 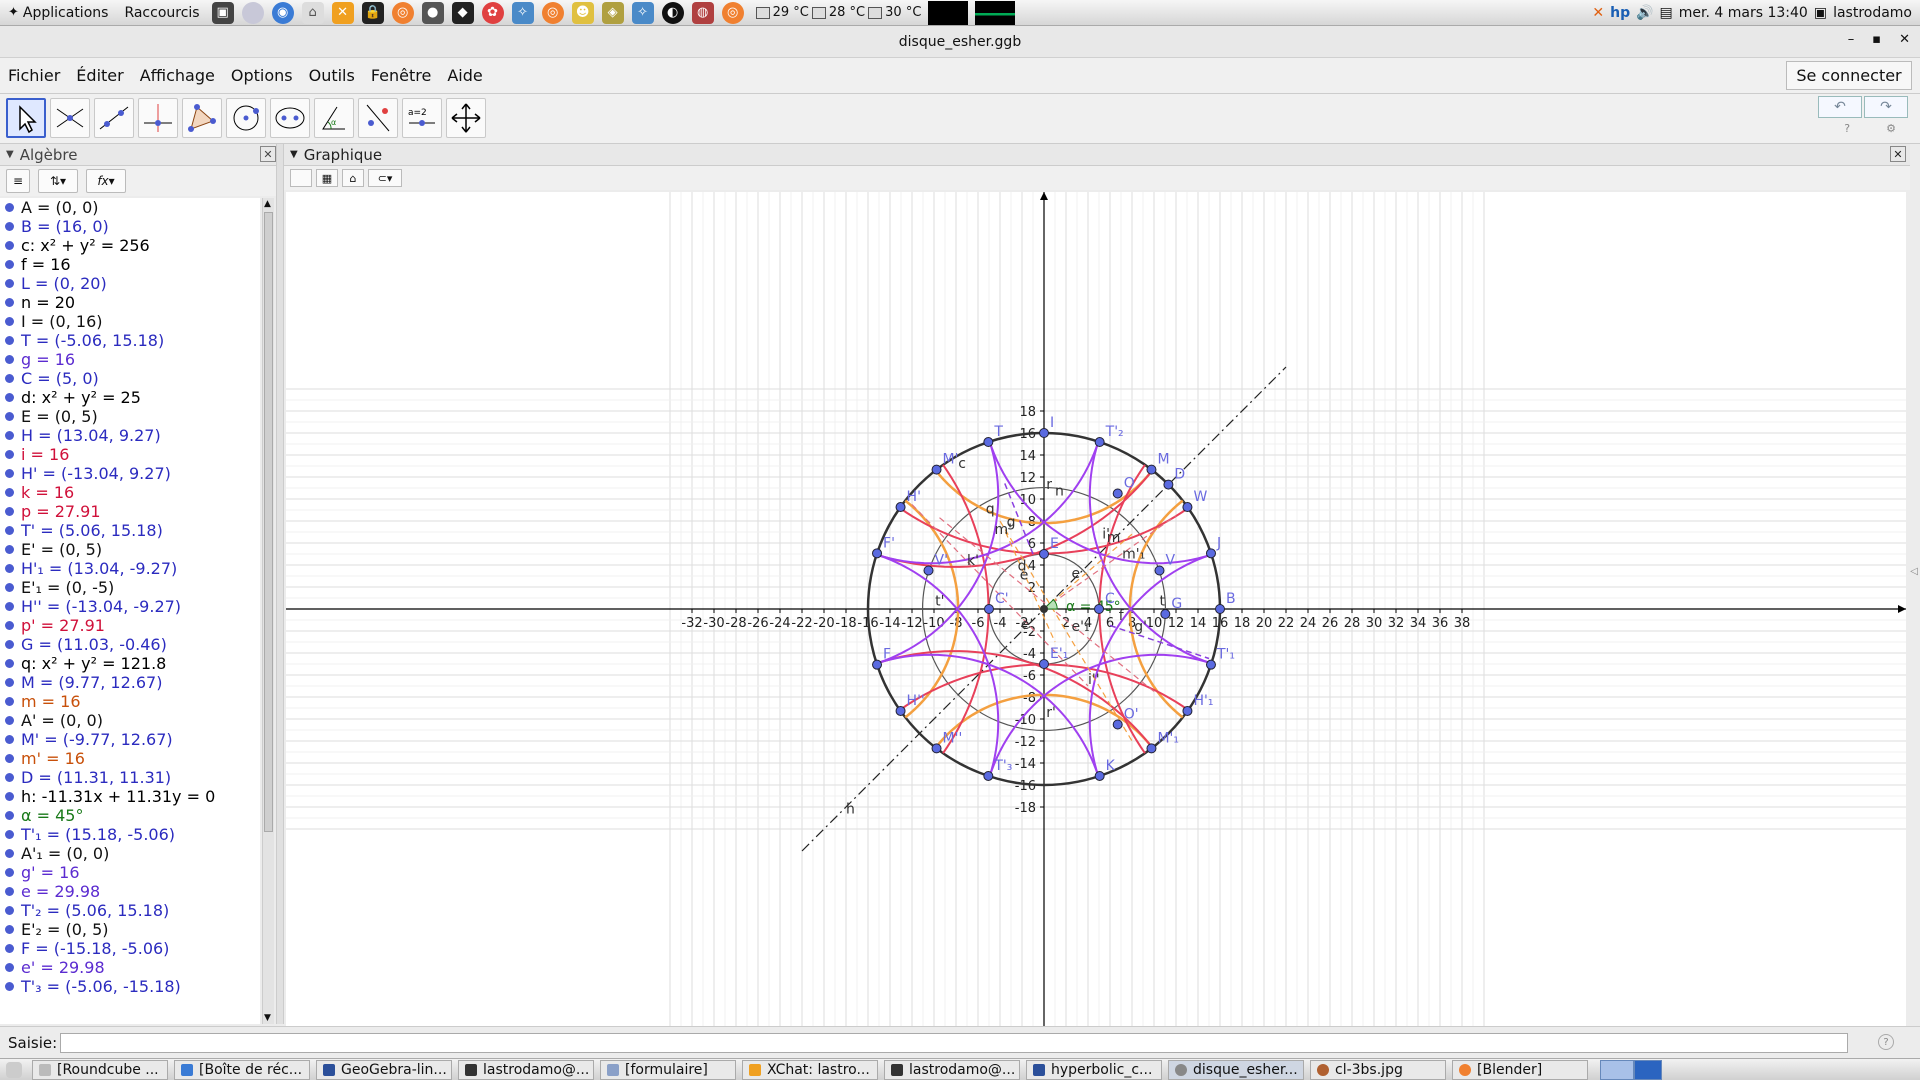 I want to click on algebra-item: h: -11.31x + 11.31y = 0, so click(x=130, y=796).